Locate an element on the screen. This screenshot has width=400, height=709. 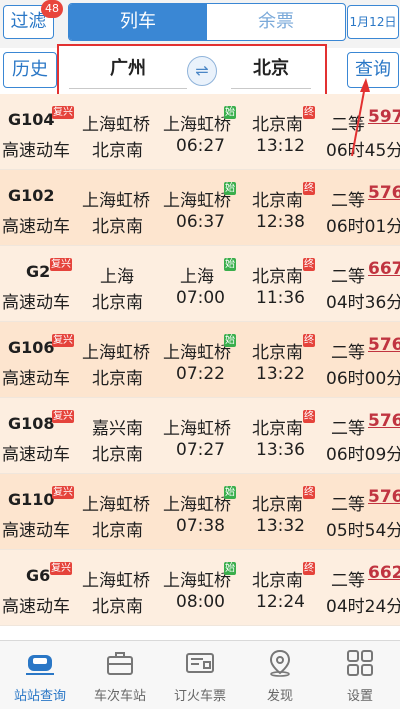
nav-label: 车次车站 is located at coordinates (119, 696).